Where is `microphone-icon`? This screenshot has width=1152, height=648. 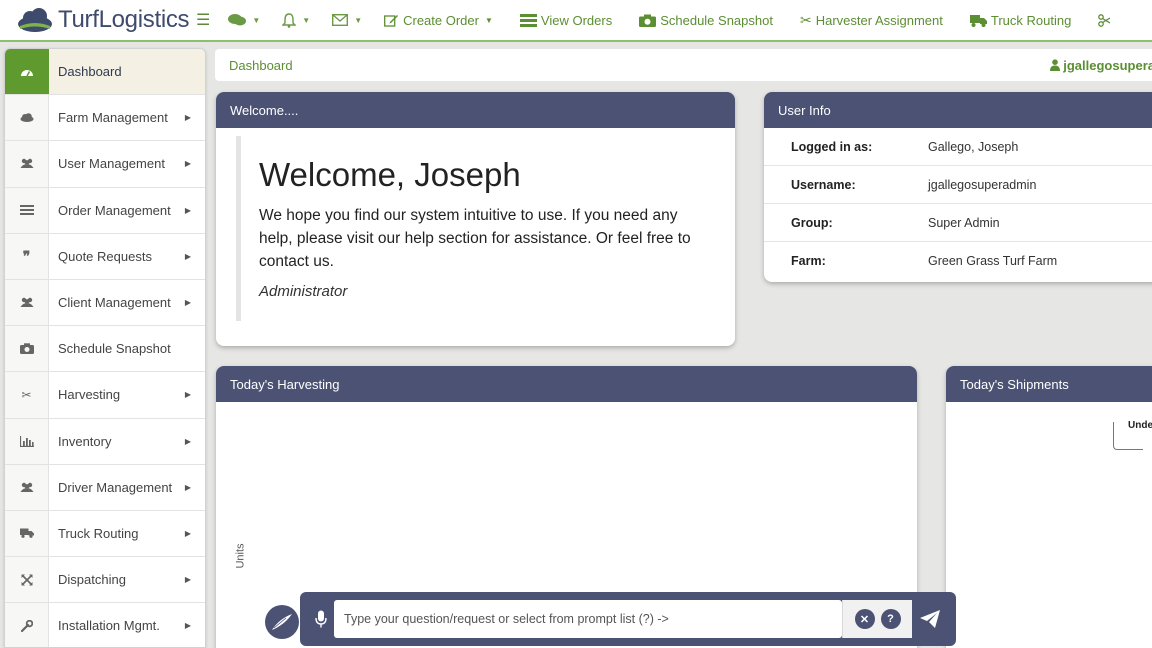 microphone-icon is located at coordinates (321, 619).